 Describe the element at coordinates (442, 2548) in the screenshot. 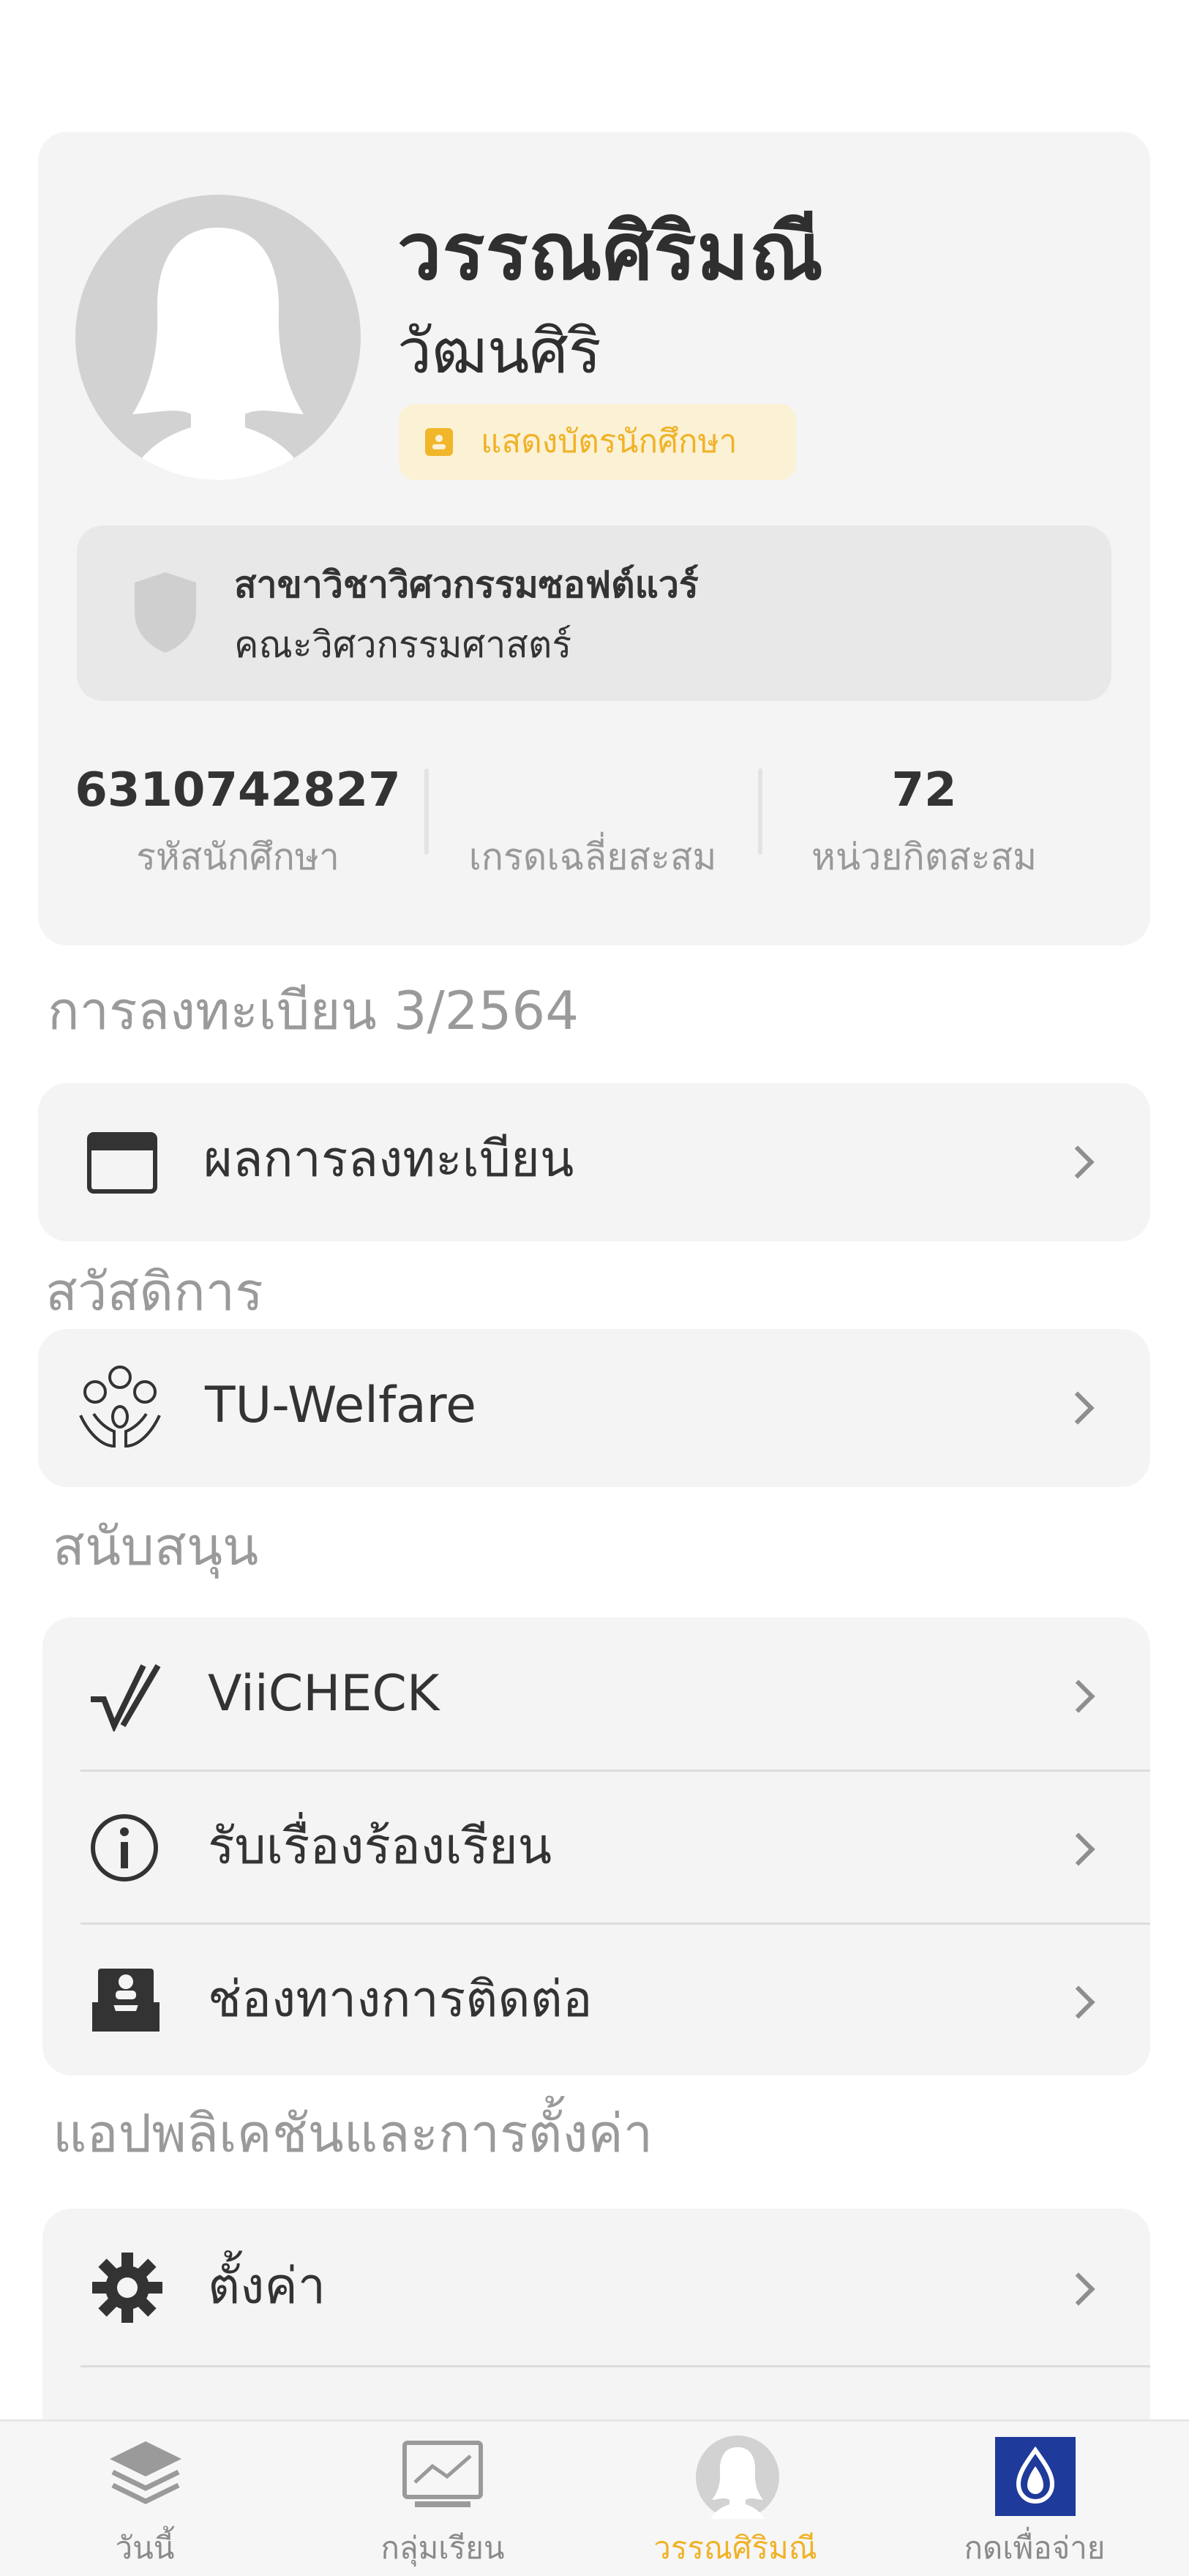

I see `tab-class-groups-label: กลุ่มเรียน` at that location.